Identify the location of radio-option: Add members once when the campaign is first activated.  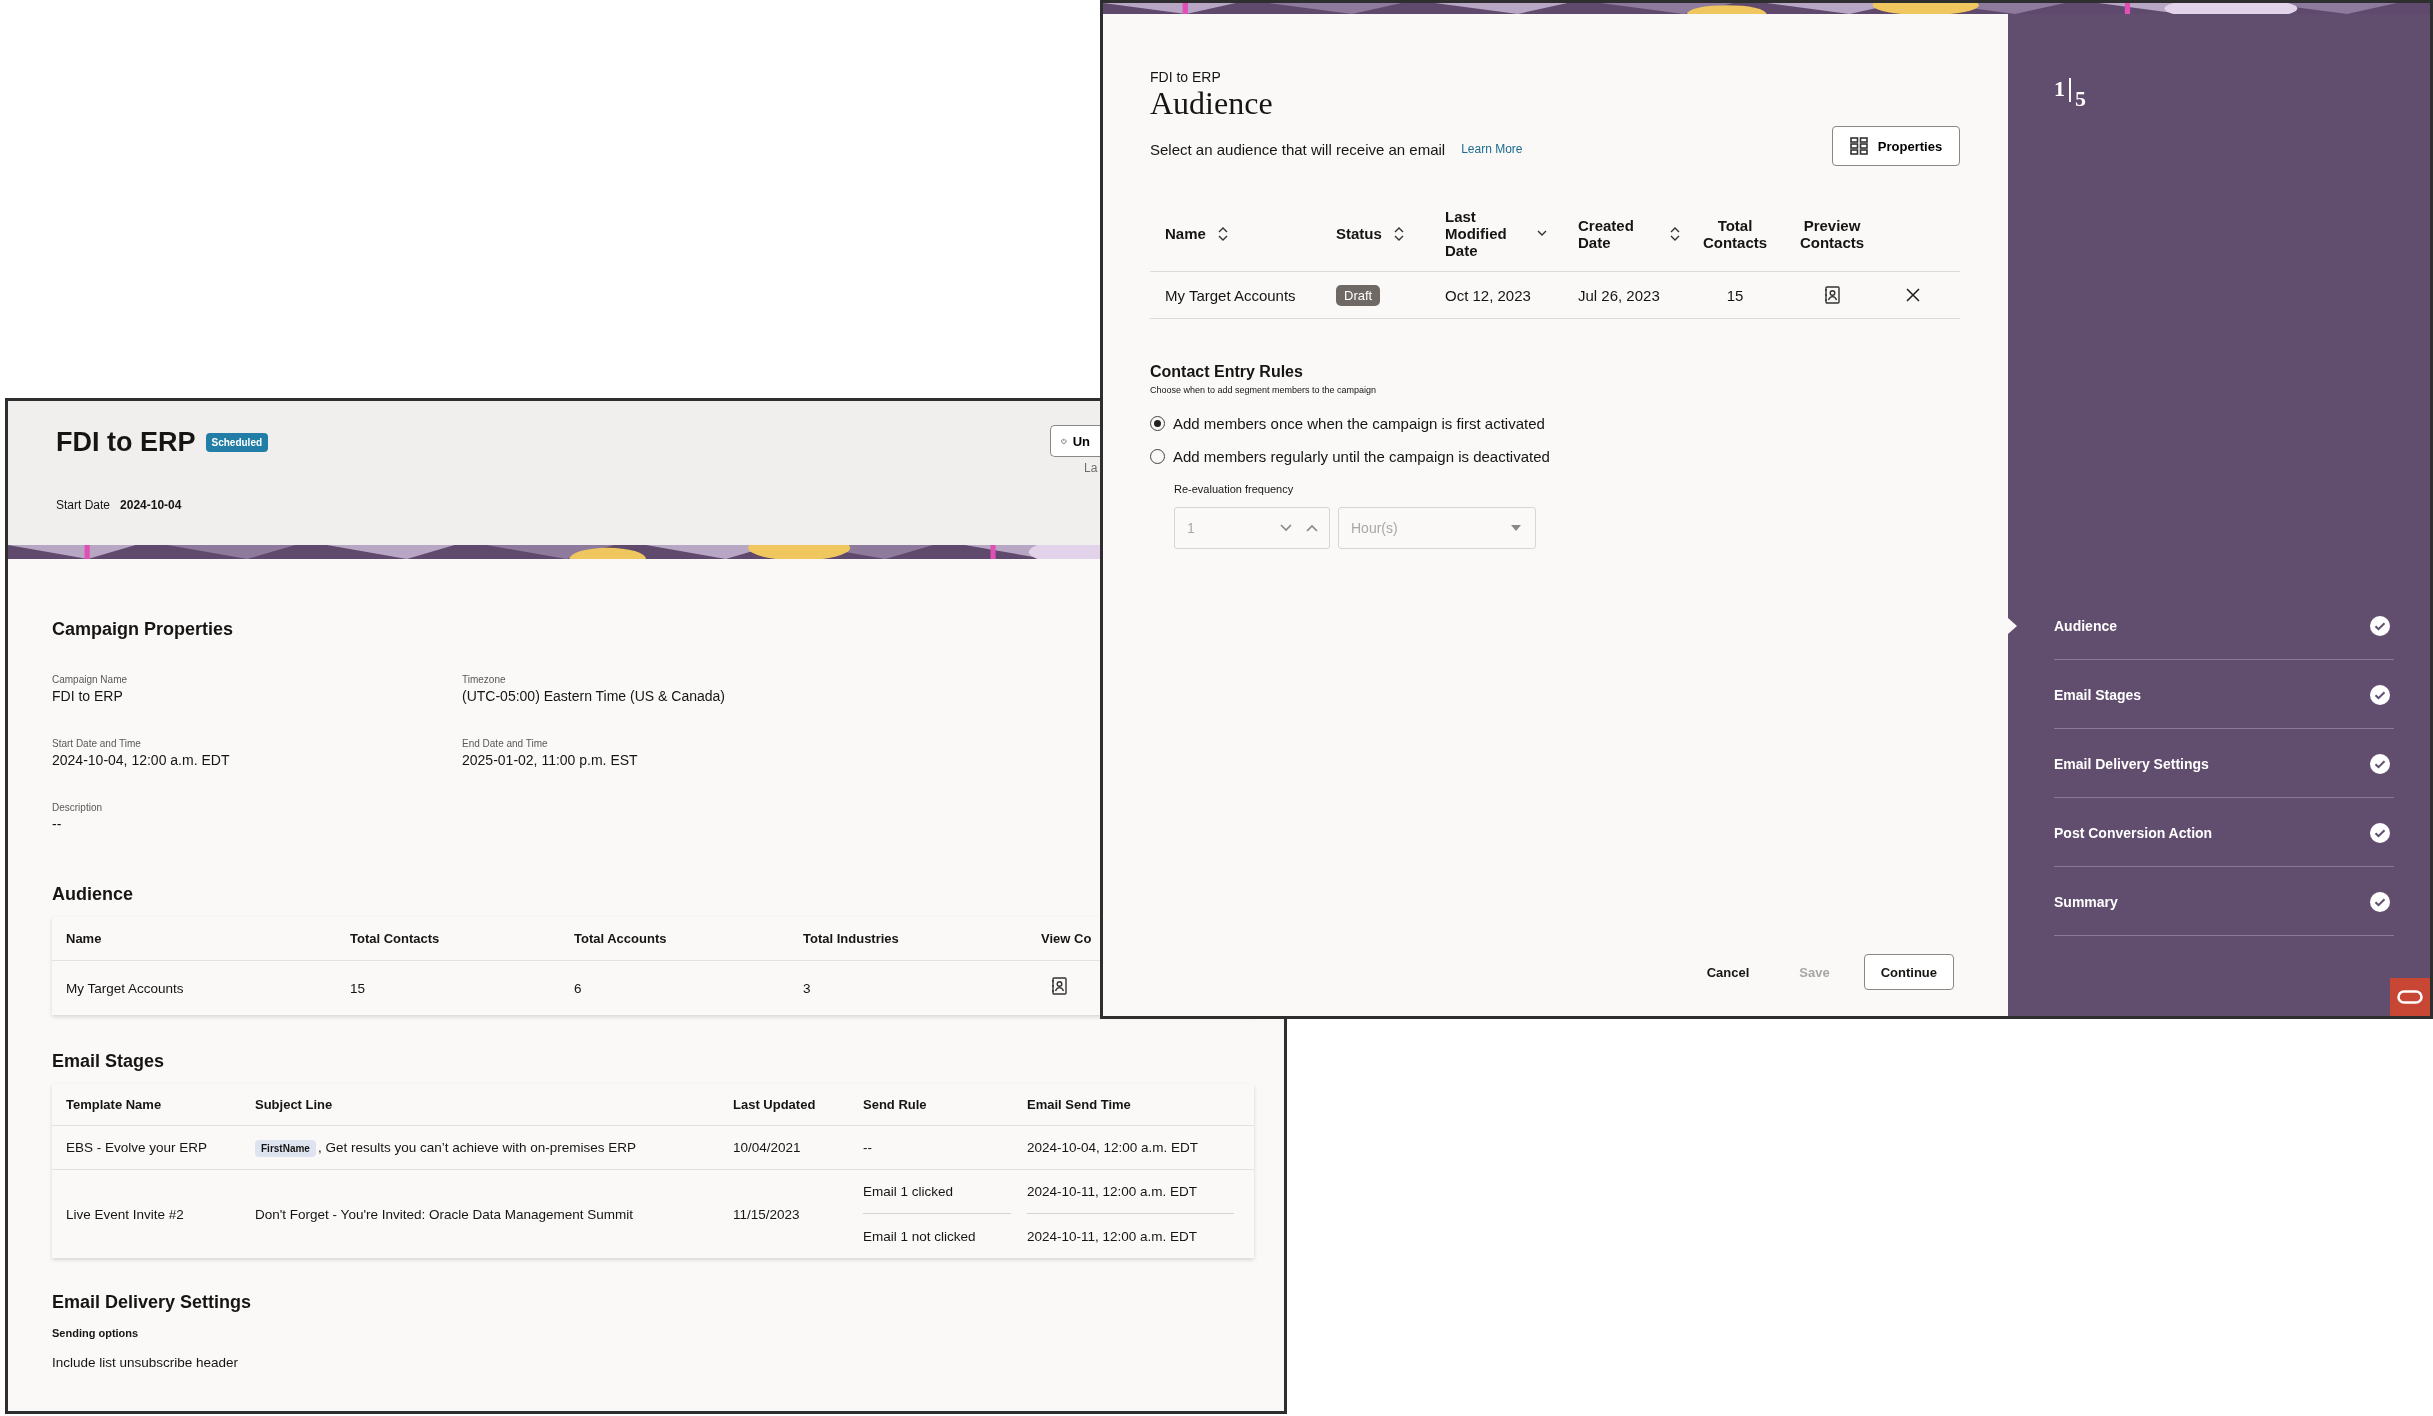
(1555, 423).